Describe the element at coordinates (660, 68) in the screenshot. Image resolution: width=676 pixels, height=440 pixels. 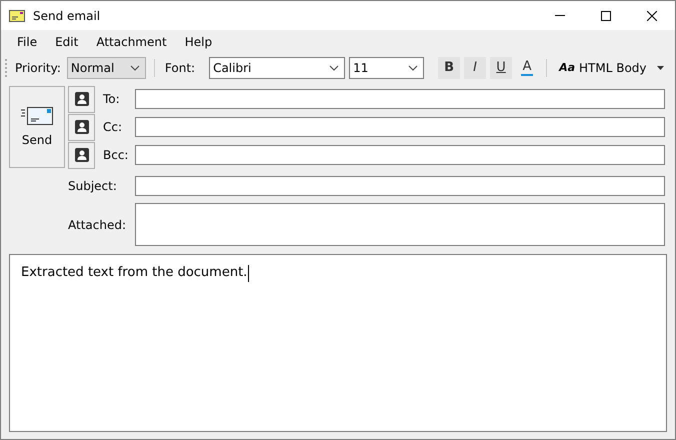
I see `caret-icon` at that location.